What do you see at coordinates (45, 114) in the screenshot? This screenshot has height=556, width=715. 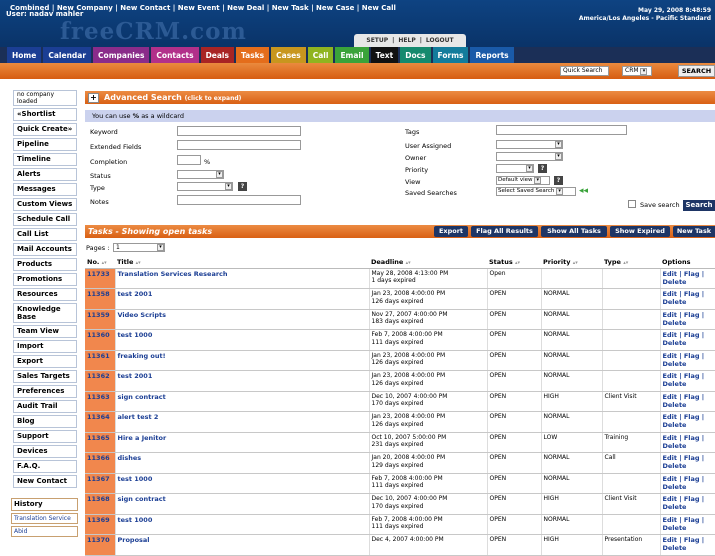 I see `sidebar-item-shortlist: «Shortlist` at bounding box center [45, 114].